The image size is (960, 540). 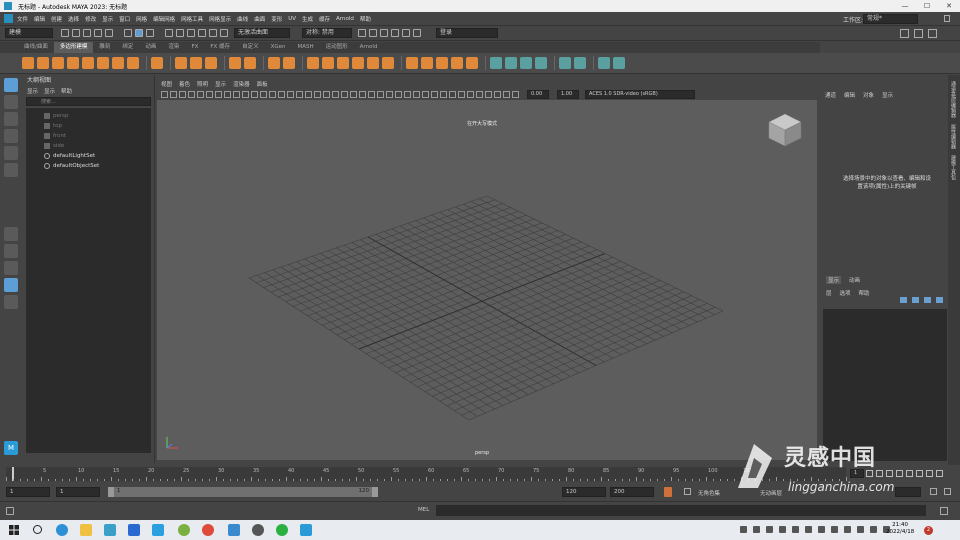 I want to click on shelf-tab-4: 动画, so click(x=150, y=47).